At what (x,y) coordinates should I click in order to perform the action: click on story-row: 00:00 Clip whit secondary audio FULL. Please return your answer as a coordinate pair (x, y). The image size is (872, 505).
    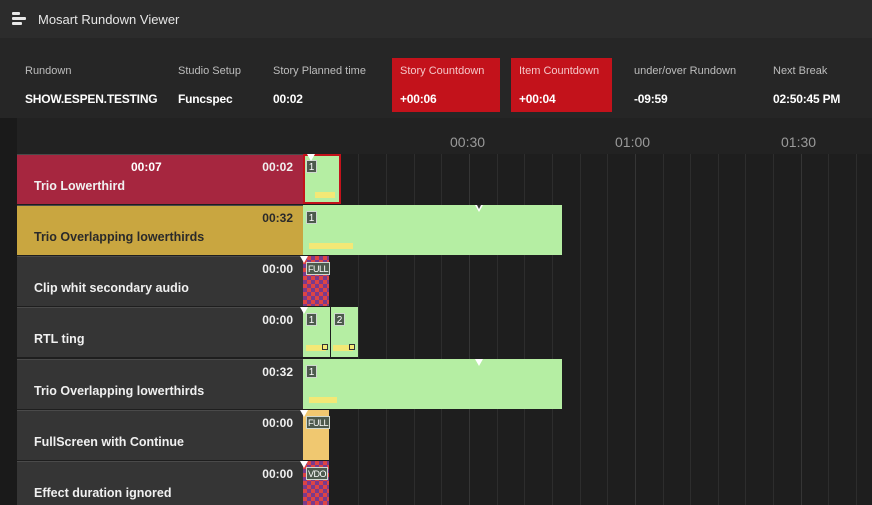
    Looking at the image, I should click on (444, 281).